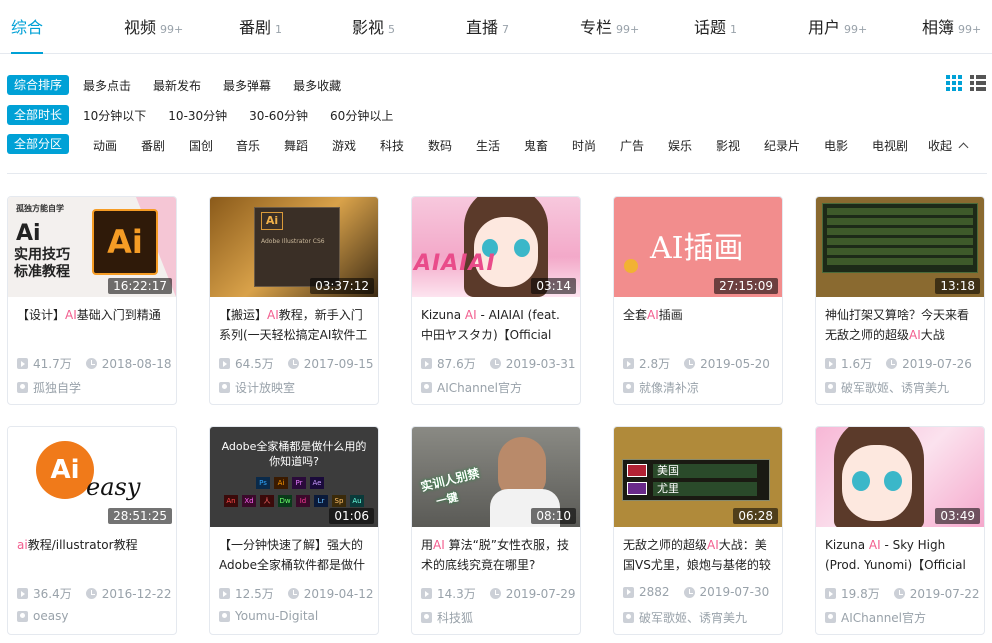 The image size is (992, 643). Describe the element at coordinates (294, 247) in the screenshot. I see `video-thumbnail: Ai Adobe Illustrator CS6 03:37:12` at that location.